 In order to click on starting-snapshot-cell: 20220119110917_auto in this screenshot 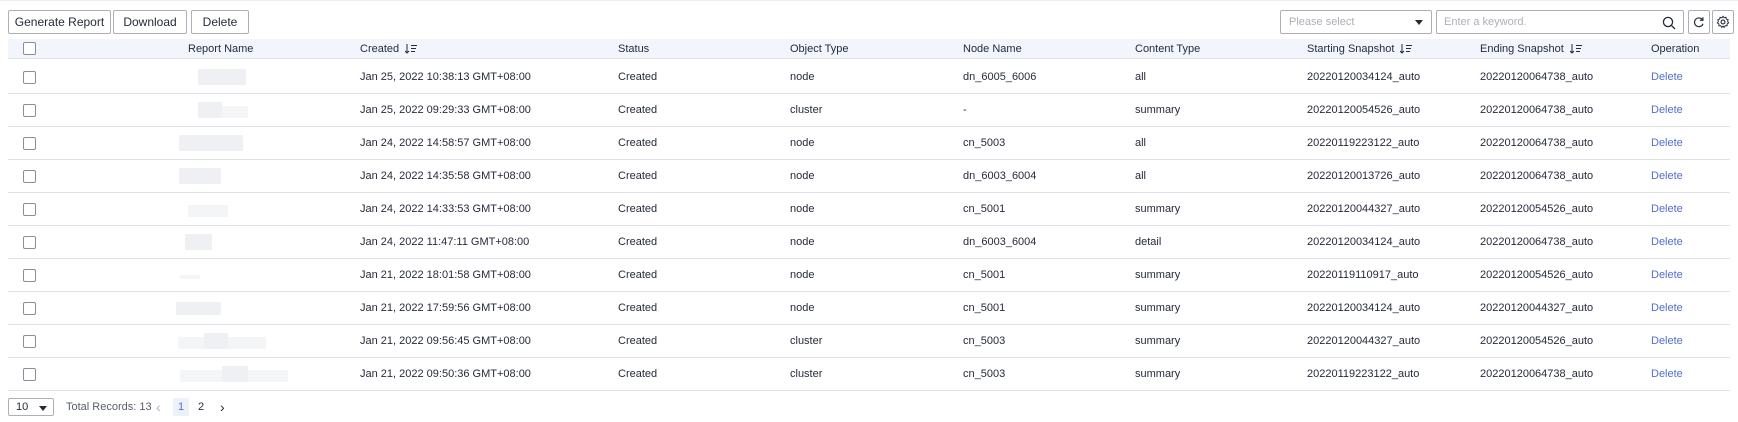, I will do `click(1363, 275)`.